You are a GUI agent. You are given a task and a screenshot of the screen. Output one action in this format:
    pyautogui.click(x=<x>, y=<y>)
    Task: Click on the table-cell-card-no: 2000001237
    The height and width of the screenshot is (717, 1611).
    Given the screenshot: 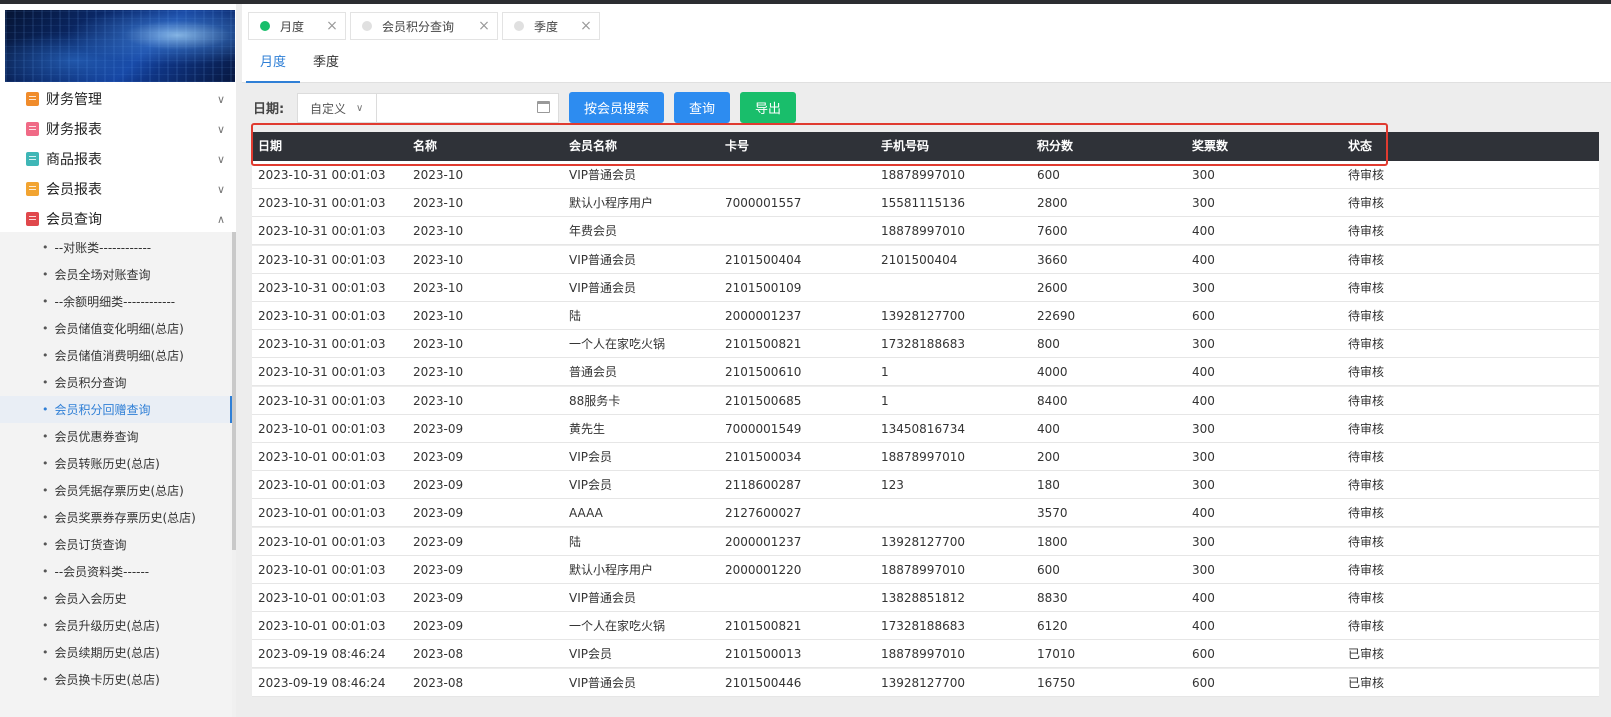 What is the action you would take?
    pyautogui.click(x=763, y=316)
    